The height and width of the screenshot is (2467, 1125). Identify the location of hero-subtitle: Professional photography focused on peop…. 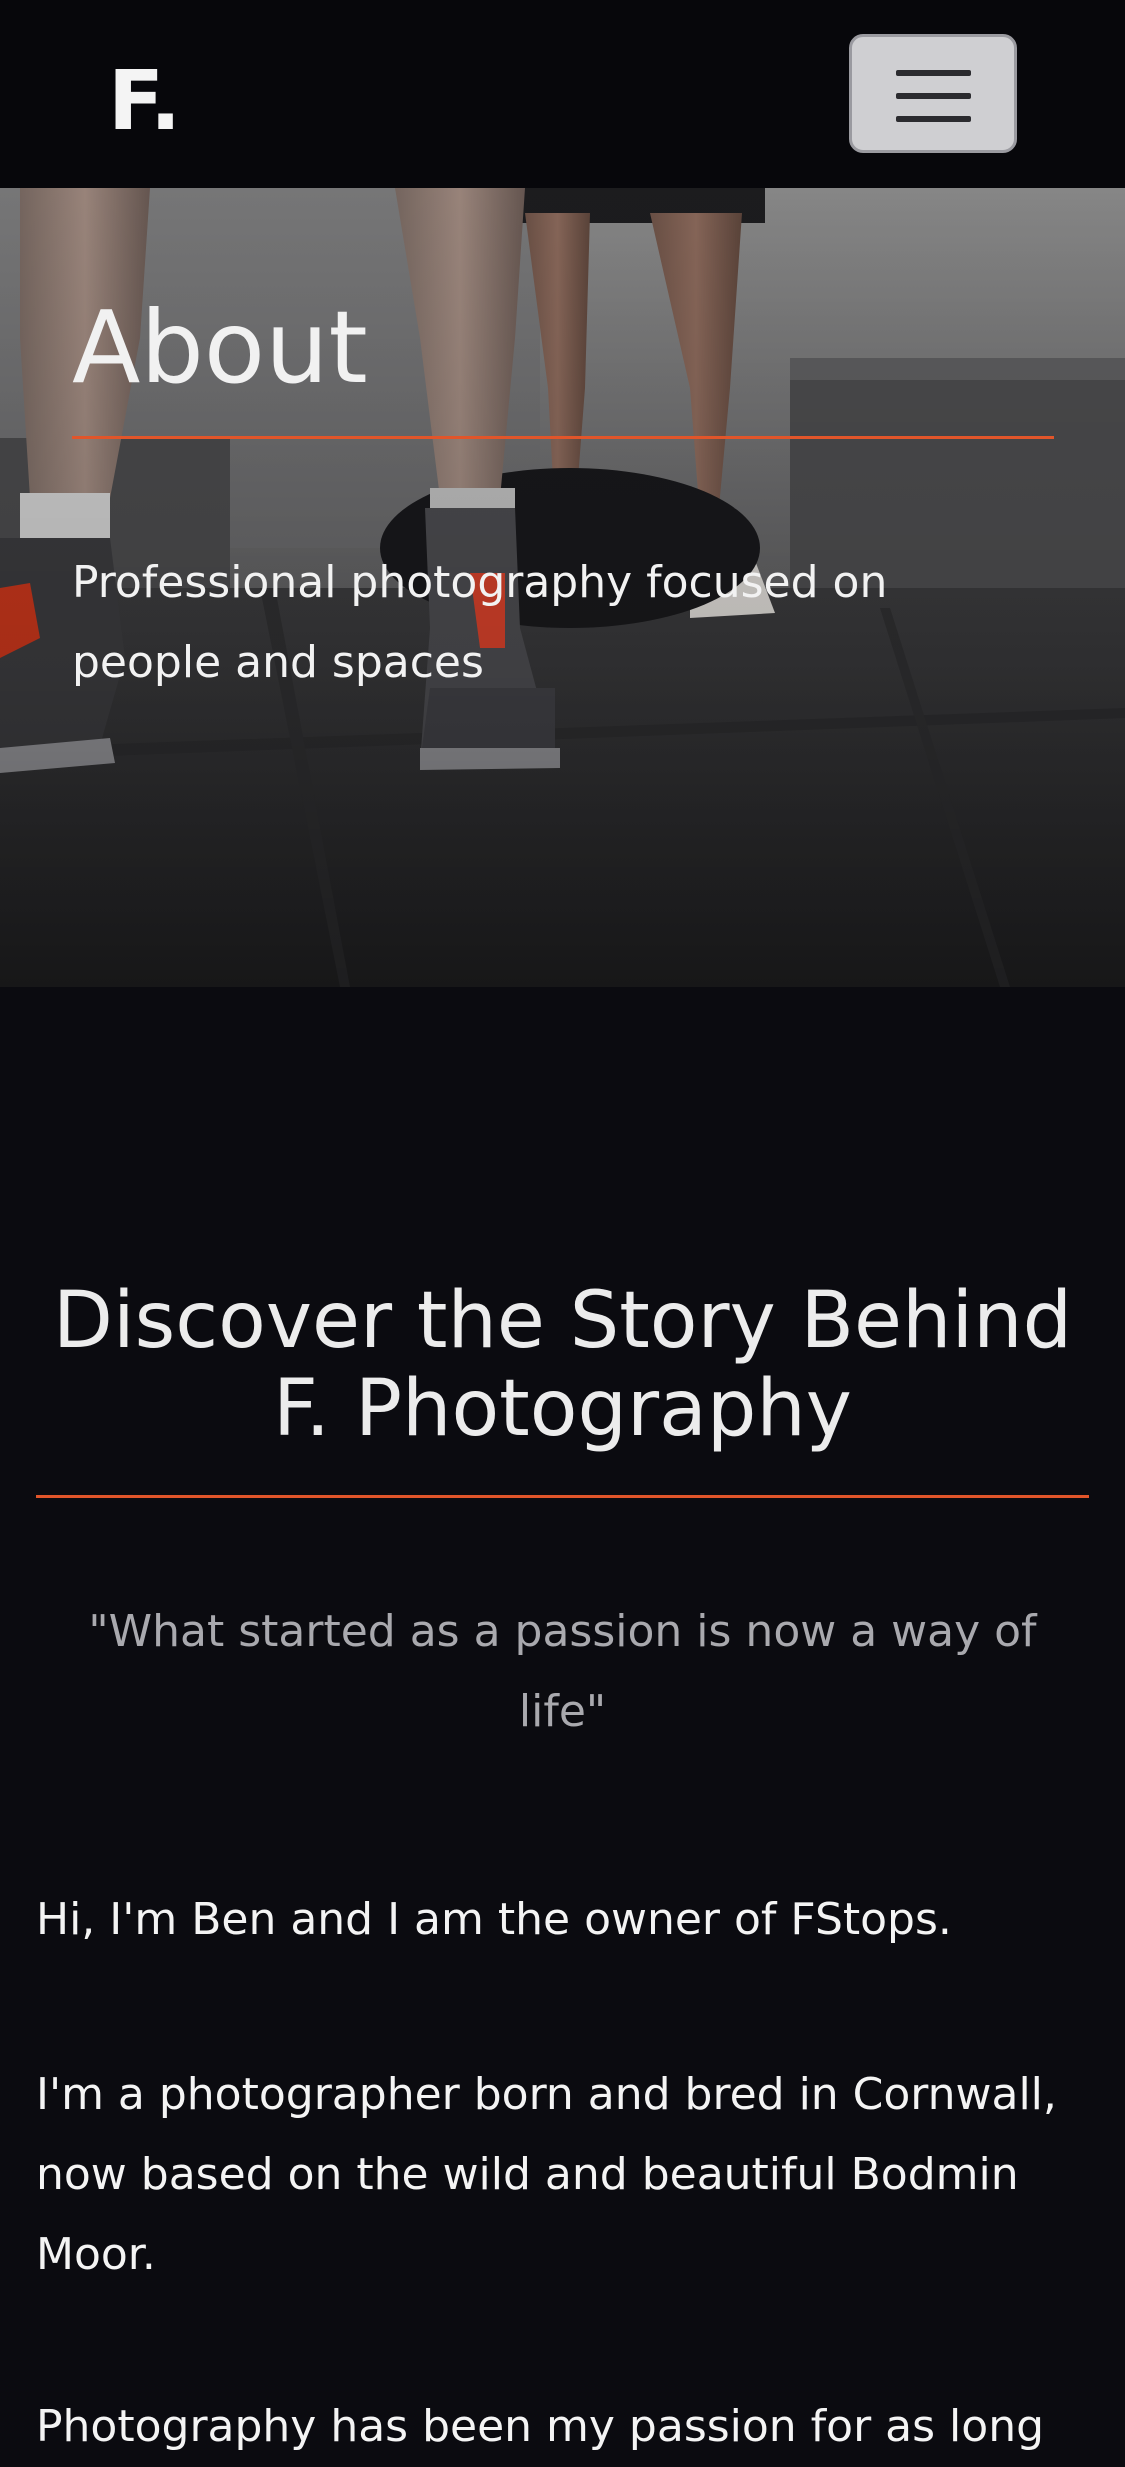
(480, 622).